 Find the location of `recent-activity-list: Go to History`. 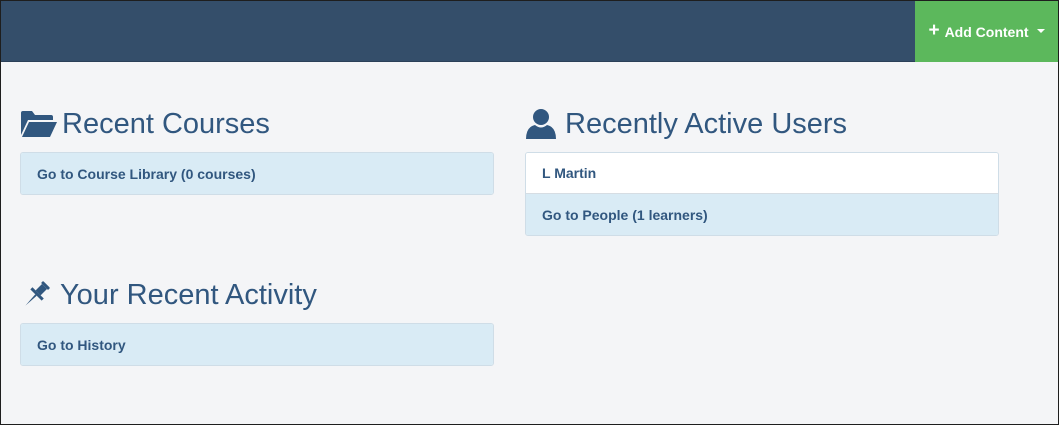

recent-activity-list: Go to History is located at coordinates (257, 344).